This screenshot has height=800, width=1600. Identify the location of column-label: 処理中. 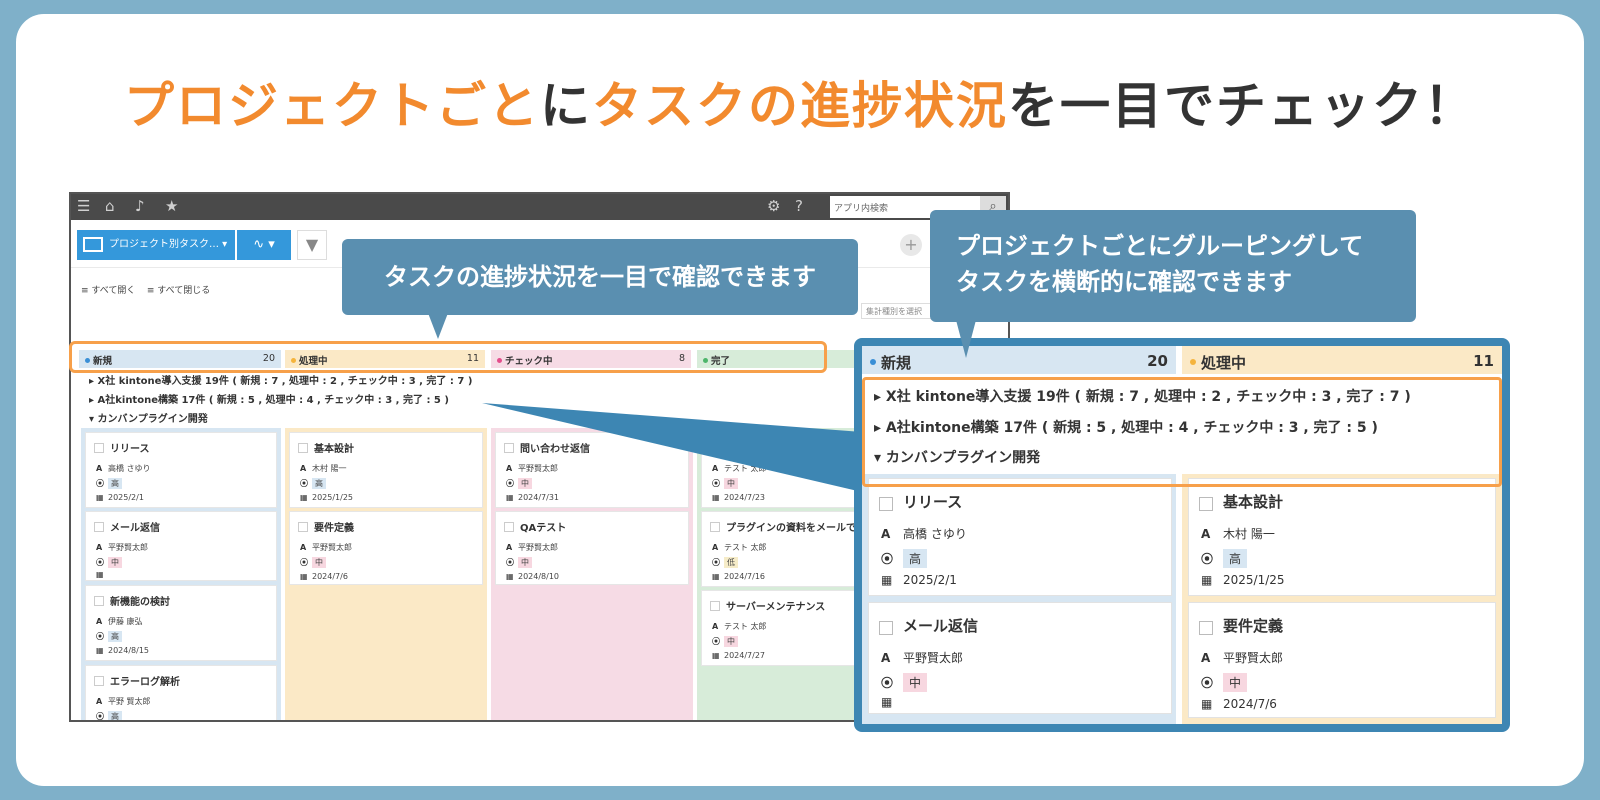
(1224, 363).